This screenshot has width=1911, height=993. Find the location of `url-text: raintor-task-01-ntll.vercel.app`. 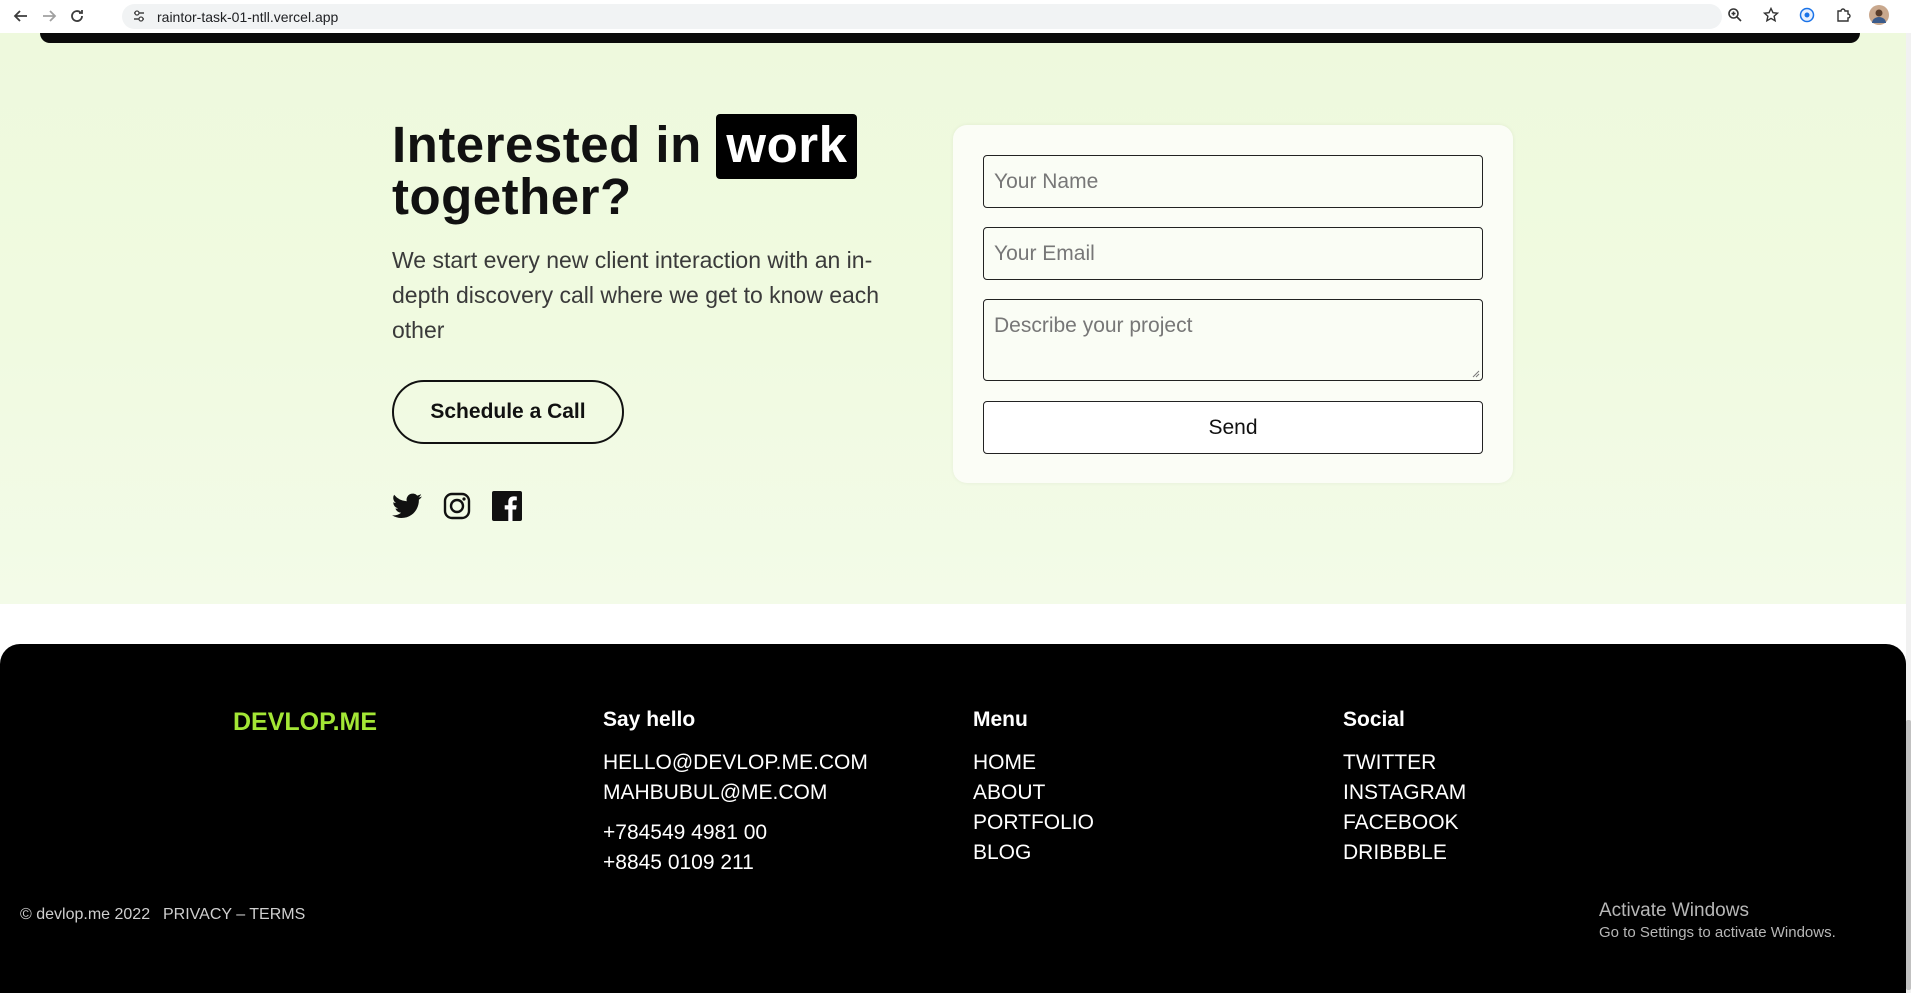

url-text: raintor-task-01-ntll.vercel.app is located at coordinates (248, 16).